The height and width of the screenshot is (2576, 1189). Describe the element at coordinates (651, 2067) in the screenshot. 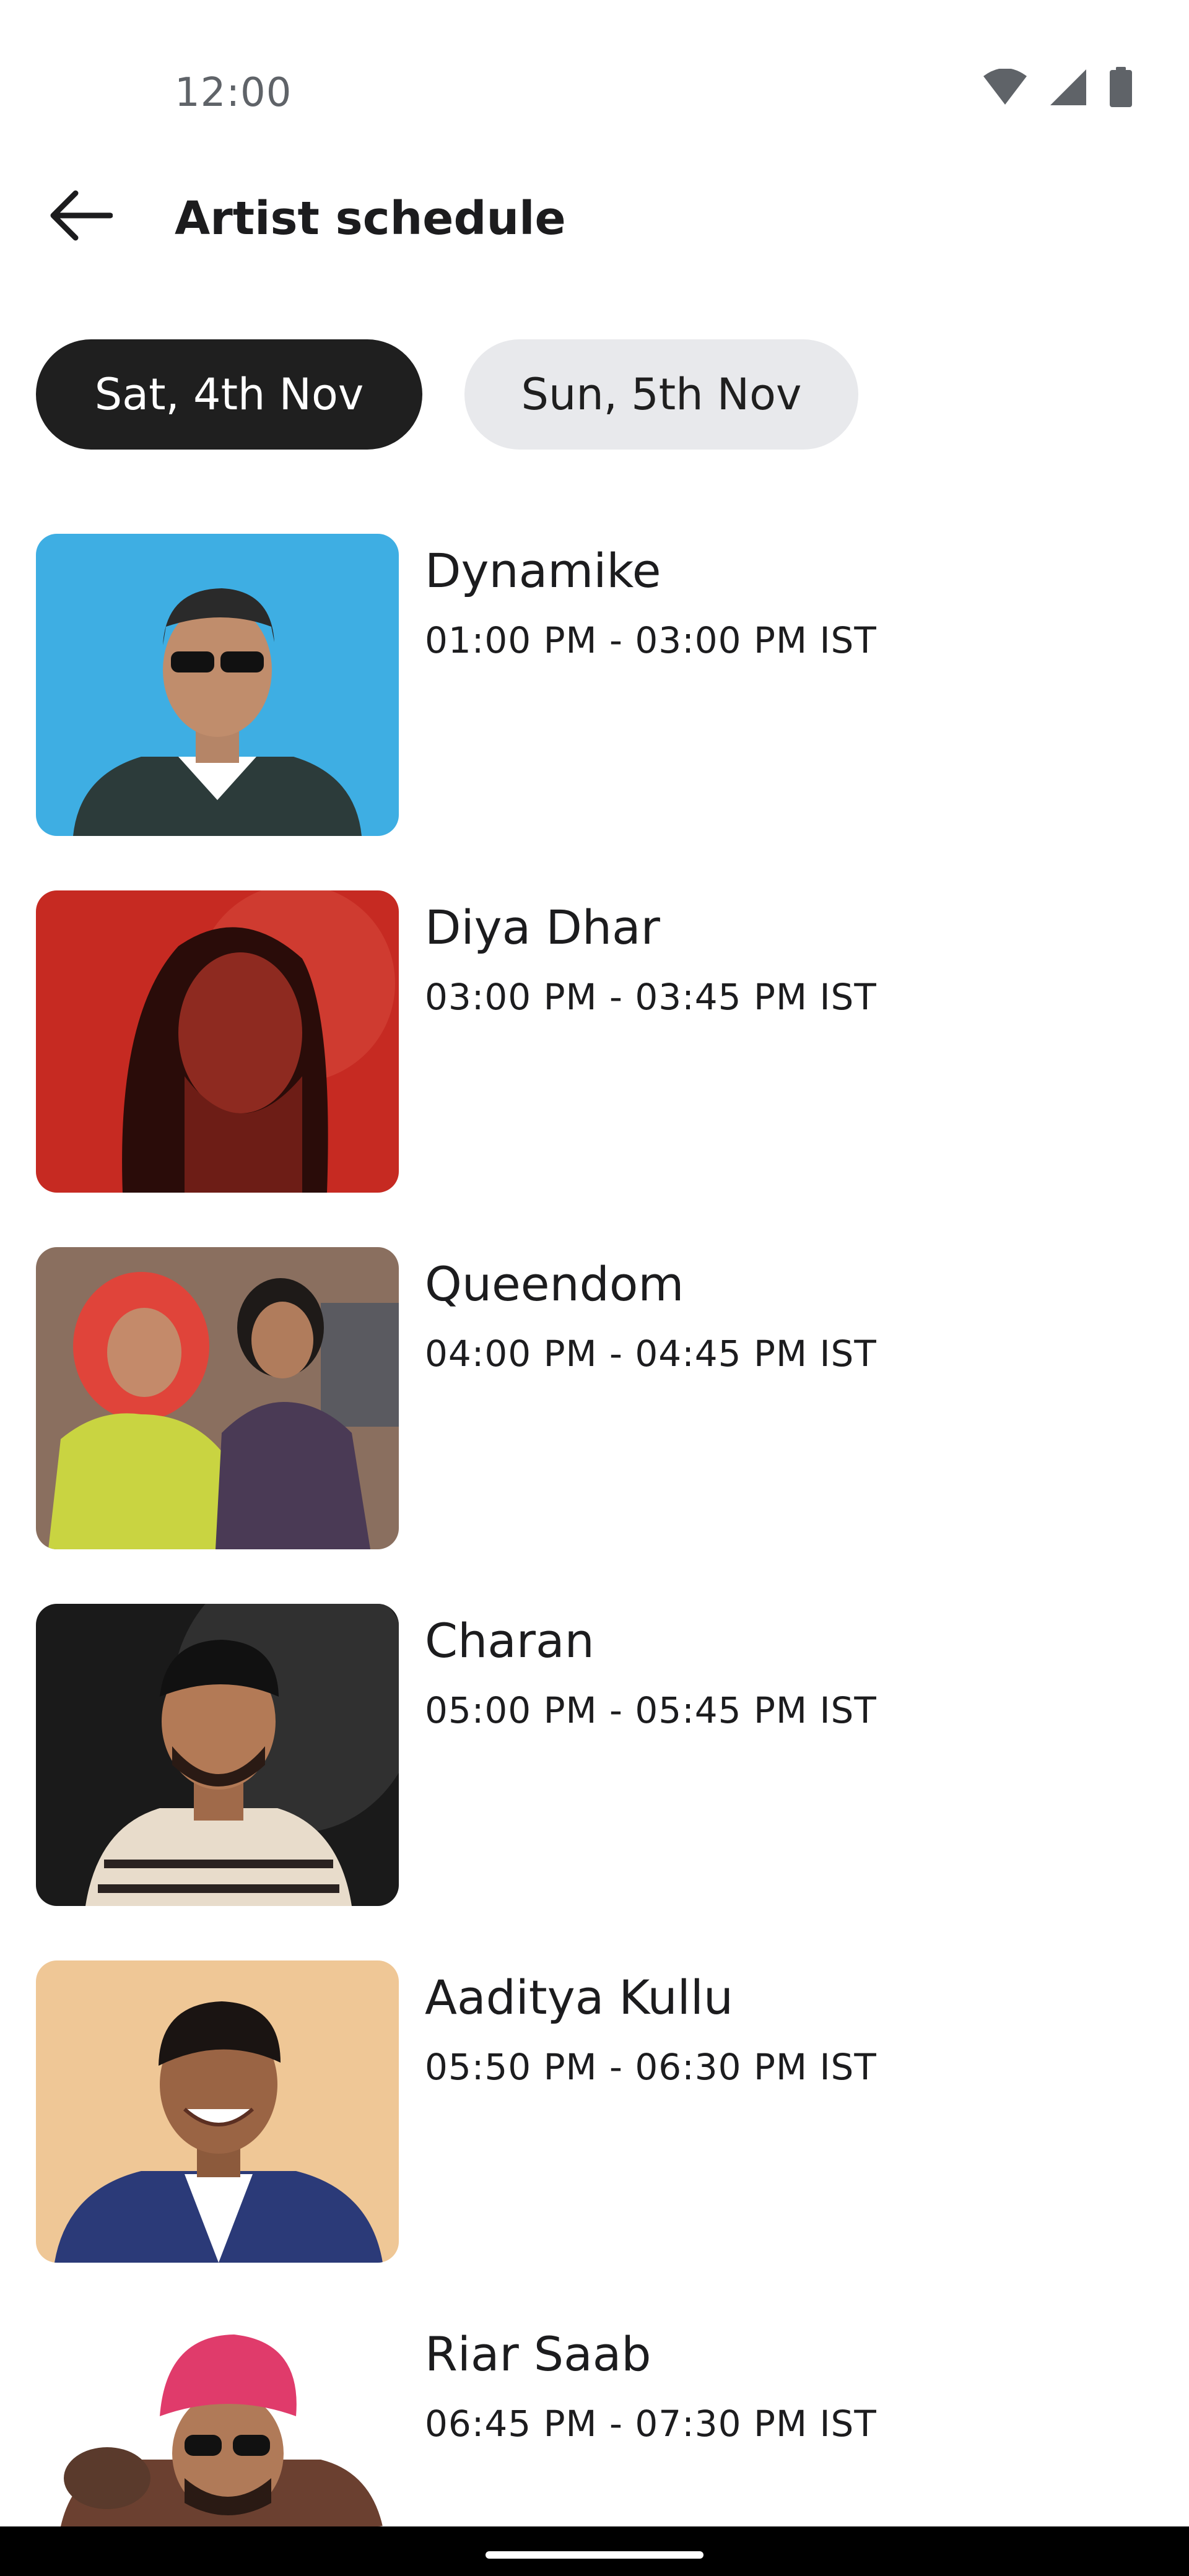

I see `artist-time: 05:50 PM - 06:30 PM IST` at that location.